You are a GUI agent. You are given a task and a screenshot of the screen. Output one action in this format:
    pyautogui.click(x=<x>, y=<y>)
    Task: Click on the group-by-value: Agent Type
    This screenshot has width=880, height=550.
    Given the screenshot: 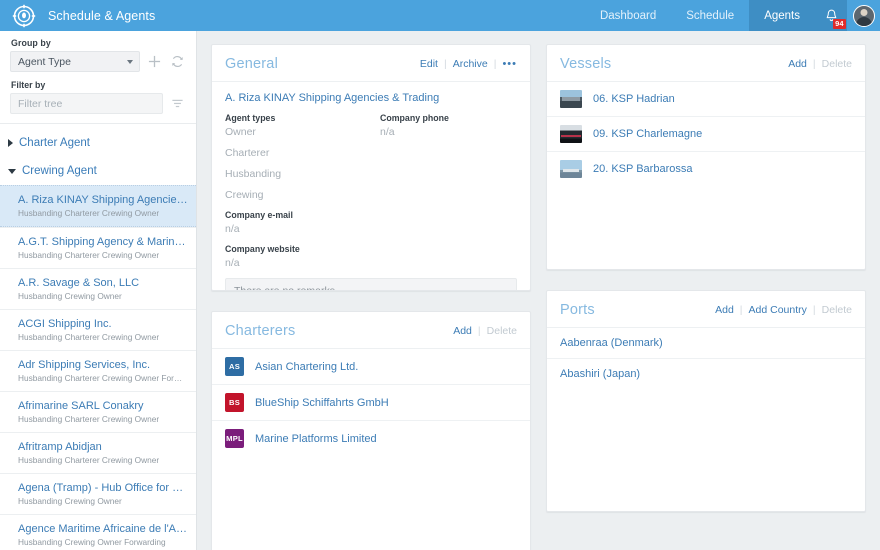 What is the action you would take?
    pyautogui.click(x=44, y=61)
    